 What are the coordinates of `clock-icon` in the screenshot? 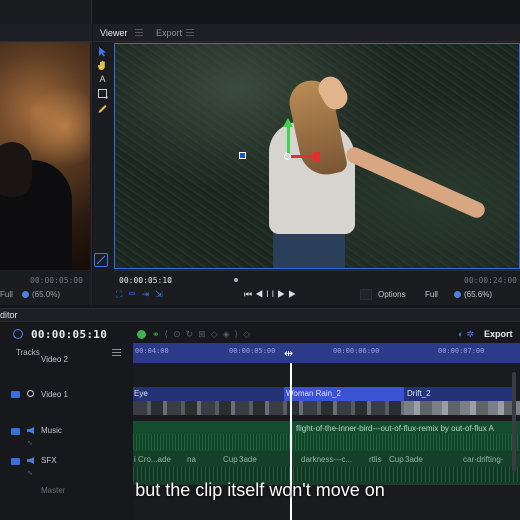 It's located at (18, 334).